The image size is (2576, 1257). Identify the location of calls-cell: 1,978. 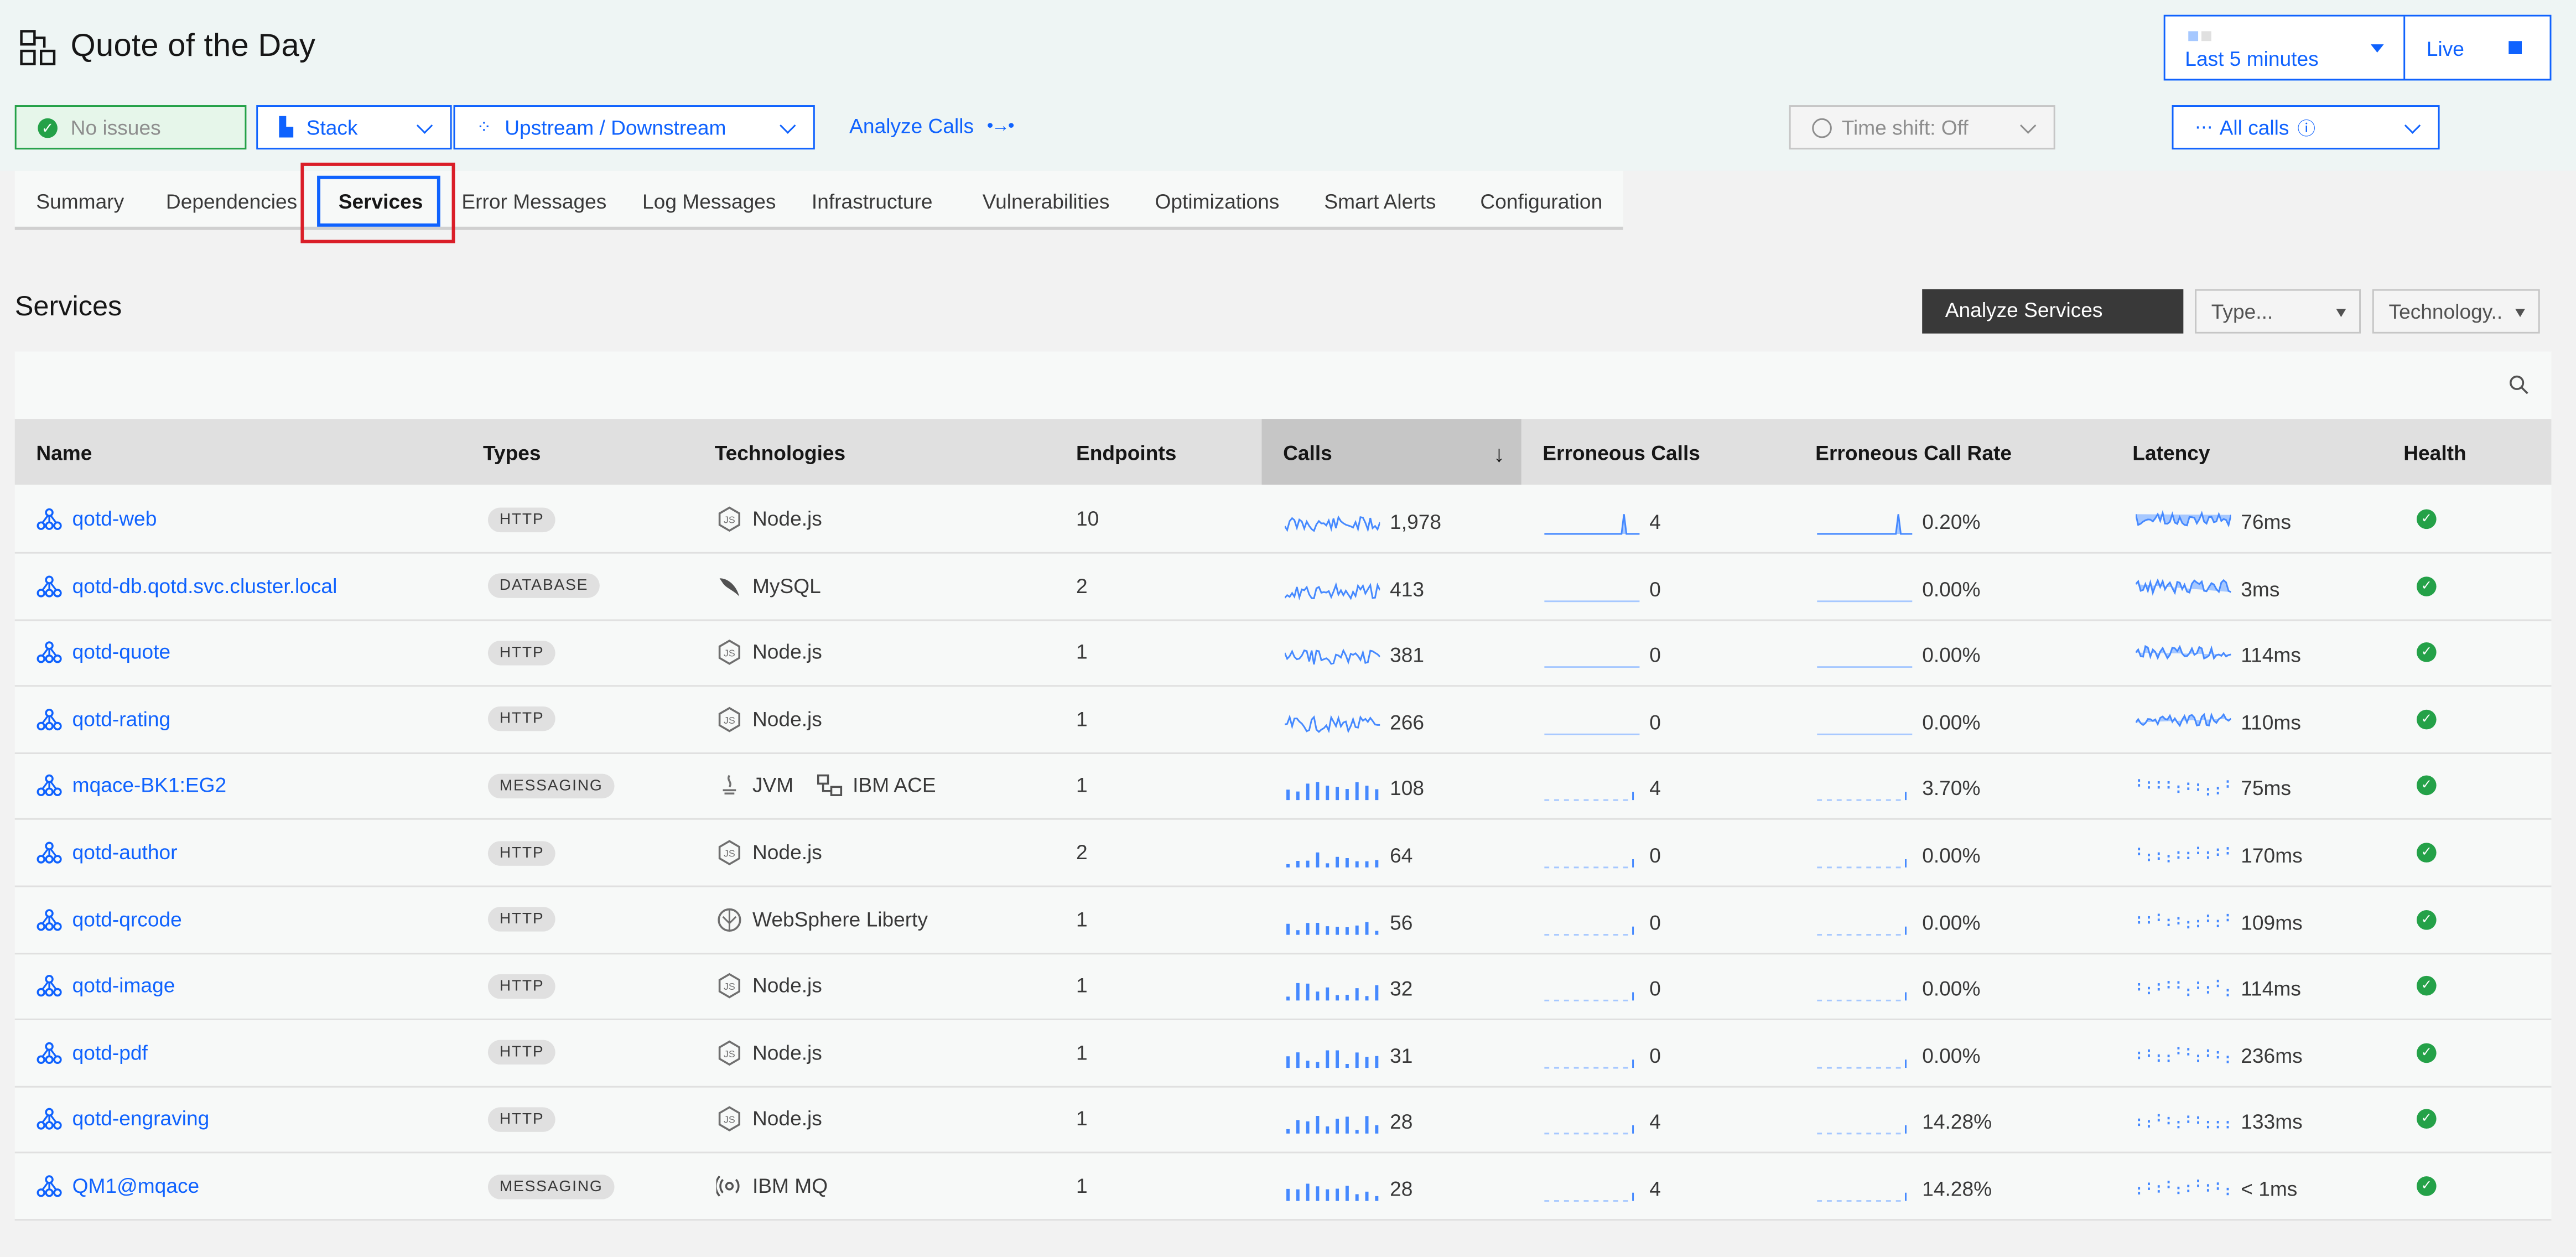
(1363, 522).